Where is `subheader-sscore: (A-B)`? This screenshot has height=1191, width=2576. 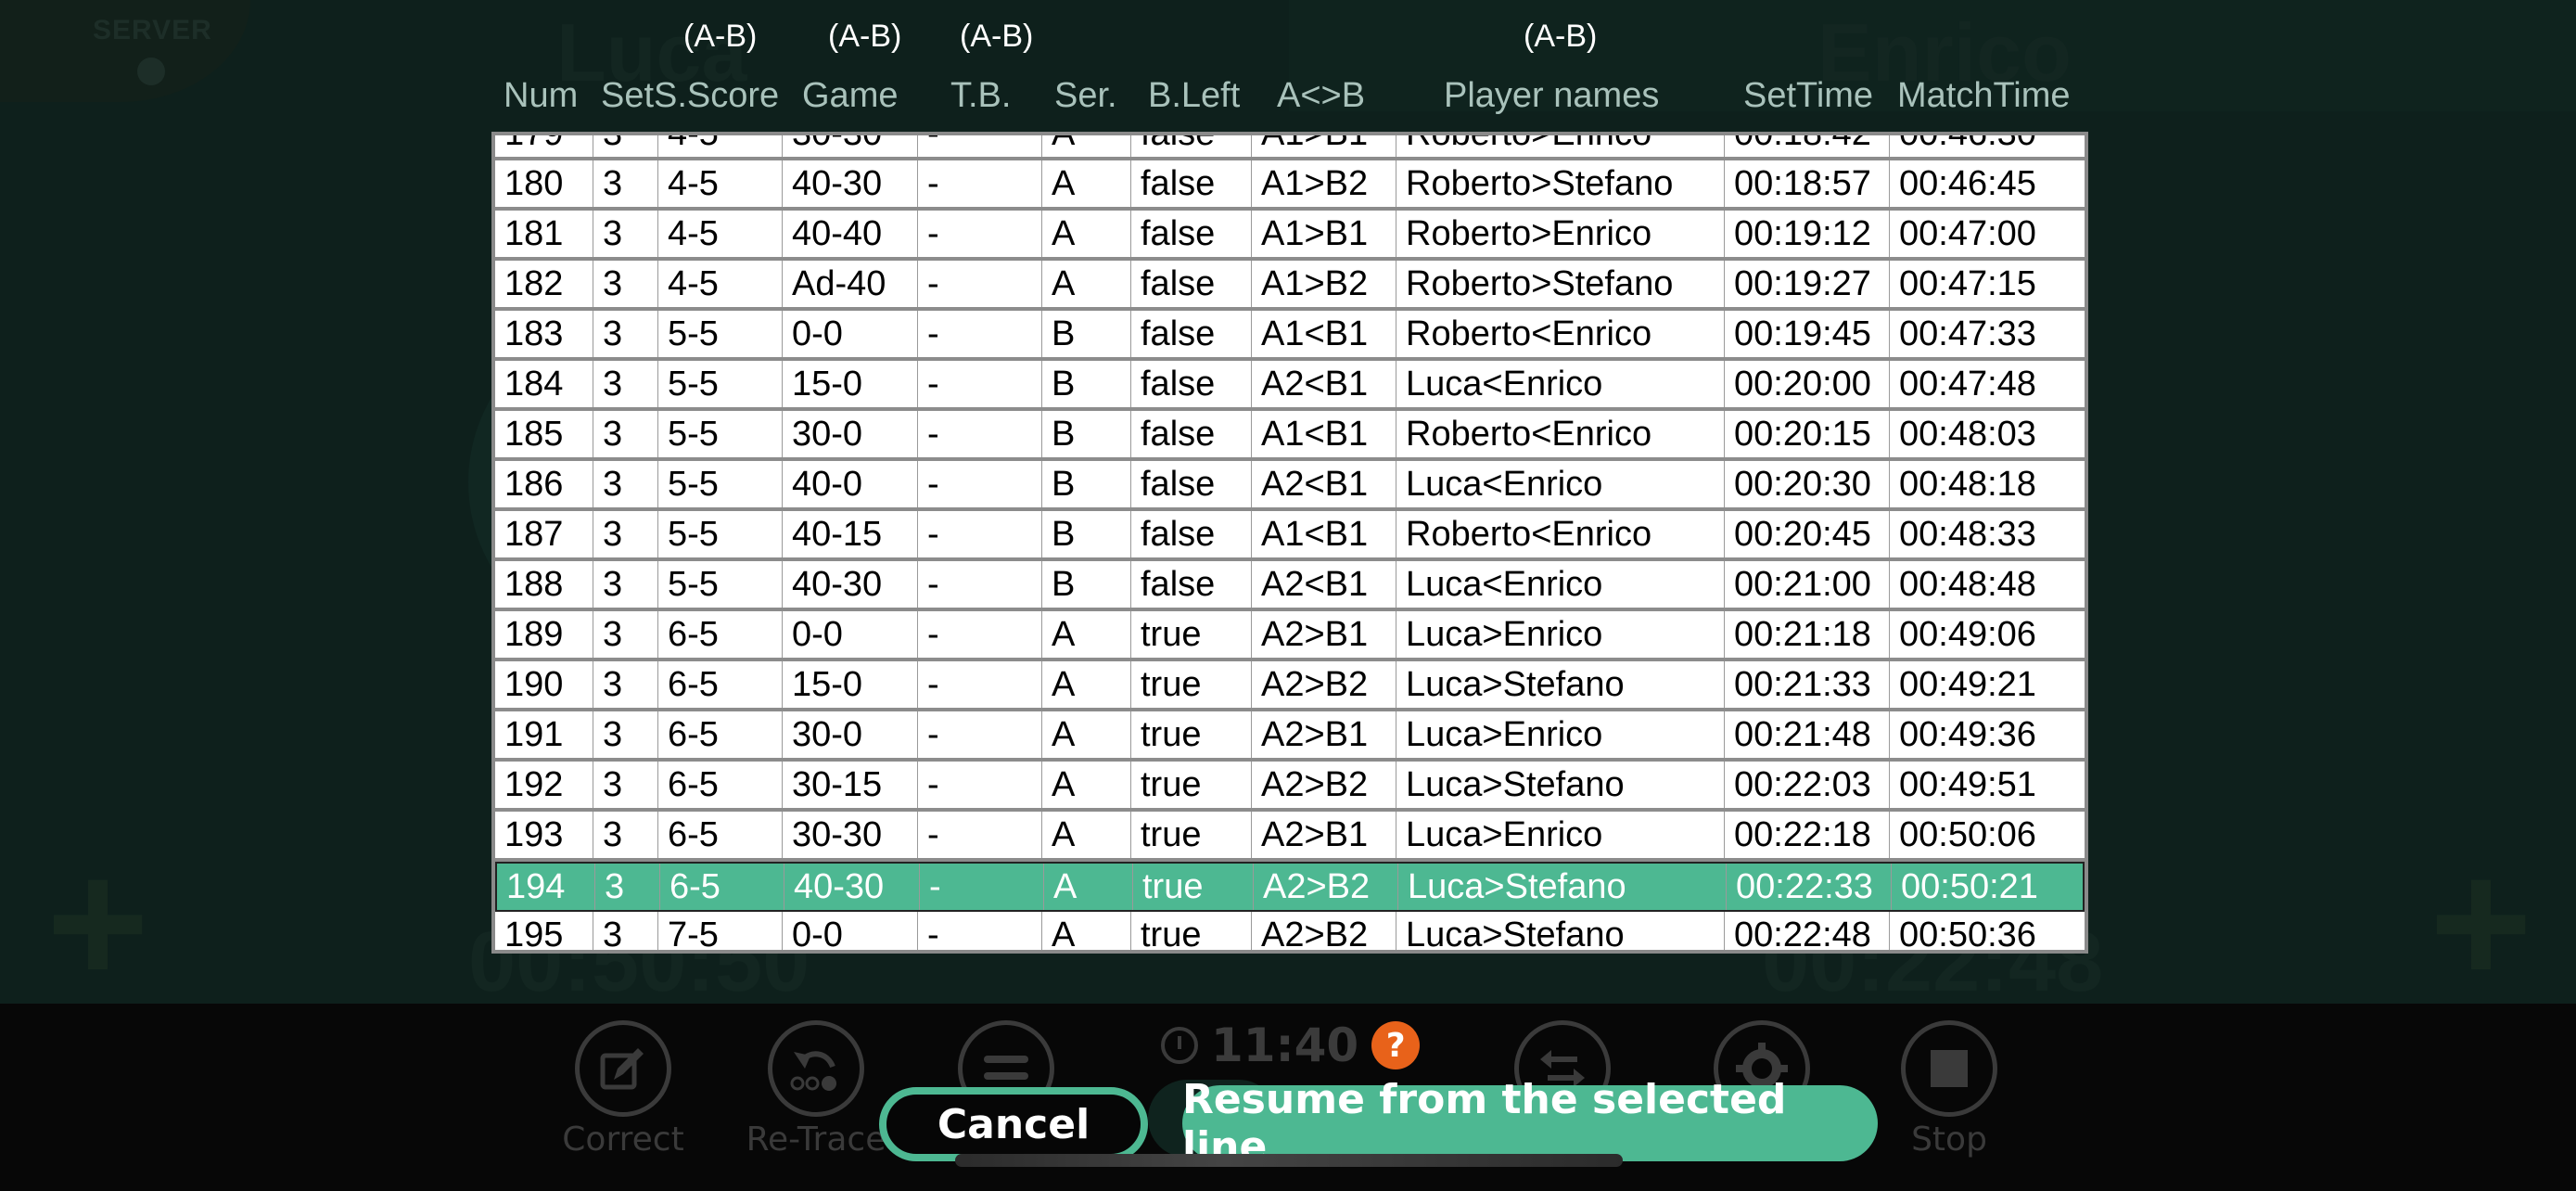
subheader-sscore: (A-B) is located at coordinates (720, 36).